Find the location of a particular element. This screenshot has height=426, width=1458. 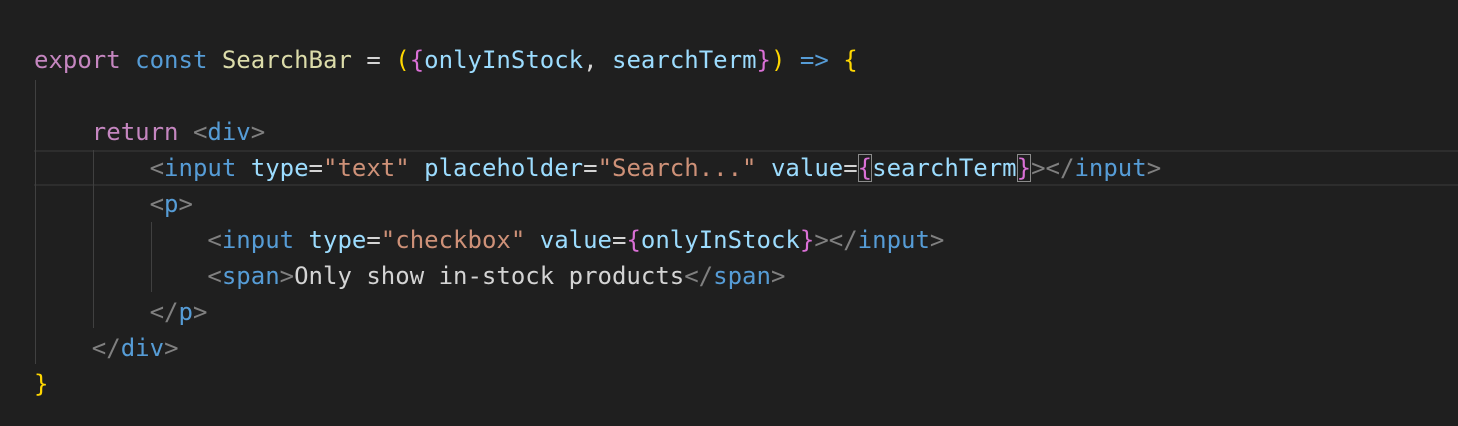

matched-bracket: { is located at coordinates (865, 168).